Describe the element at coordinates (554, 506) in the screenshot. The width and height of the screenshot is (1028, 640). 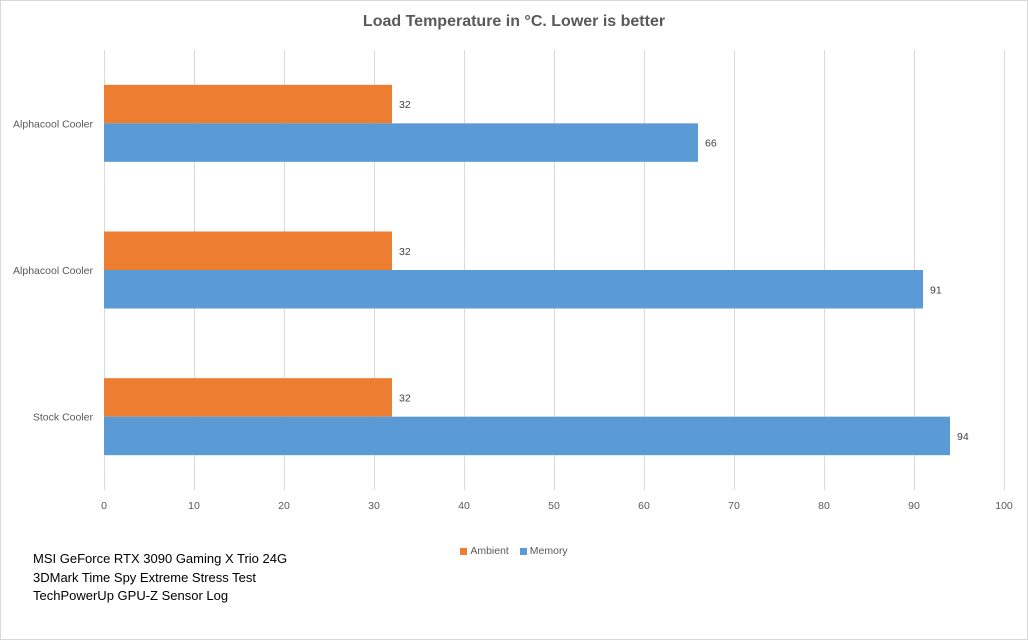
I see `x-tick-label-50: 50` at that location.